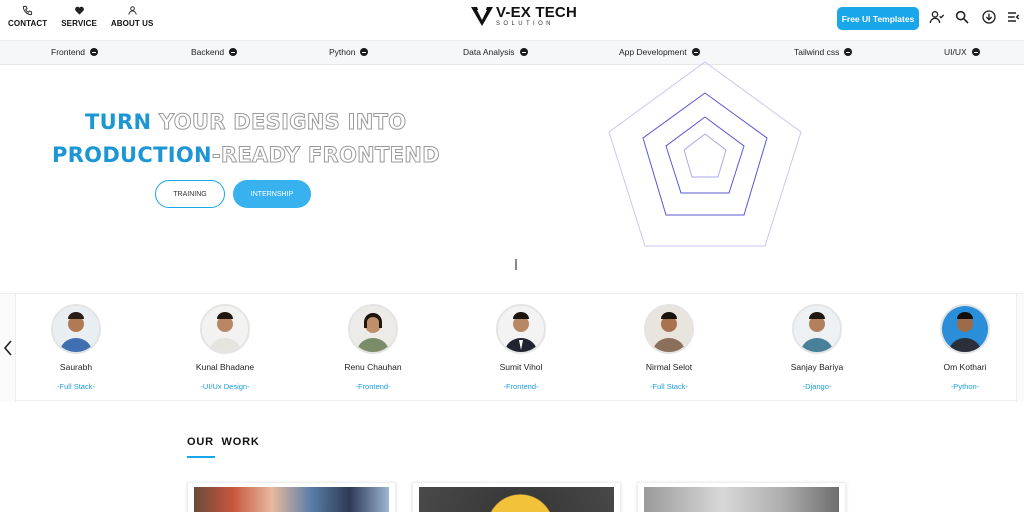 Image resolution: width=1024 pixels, height=512 pixels. Describe the element at coordinates (342, 52) in the screenshot. I see `category-label: Python` at that location.